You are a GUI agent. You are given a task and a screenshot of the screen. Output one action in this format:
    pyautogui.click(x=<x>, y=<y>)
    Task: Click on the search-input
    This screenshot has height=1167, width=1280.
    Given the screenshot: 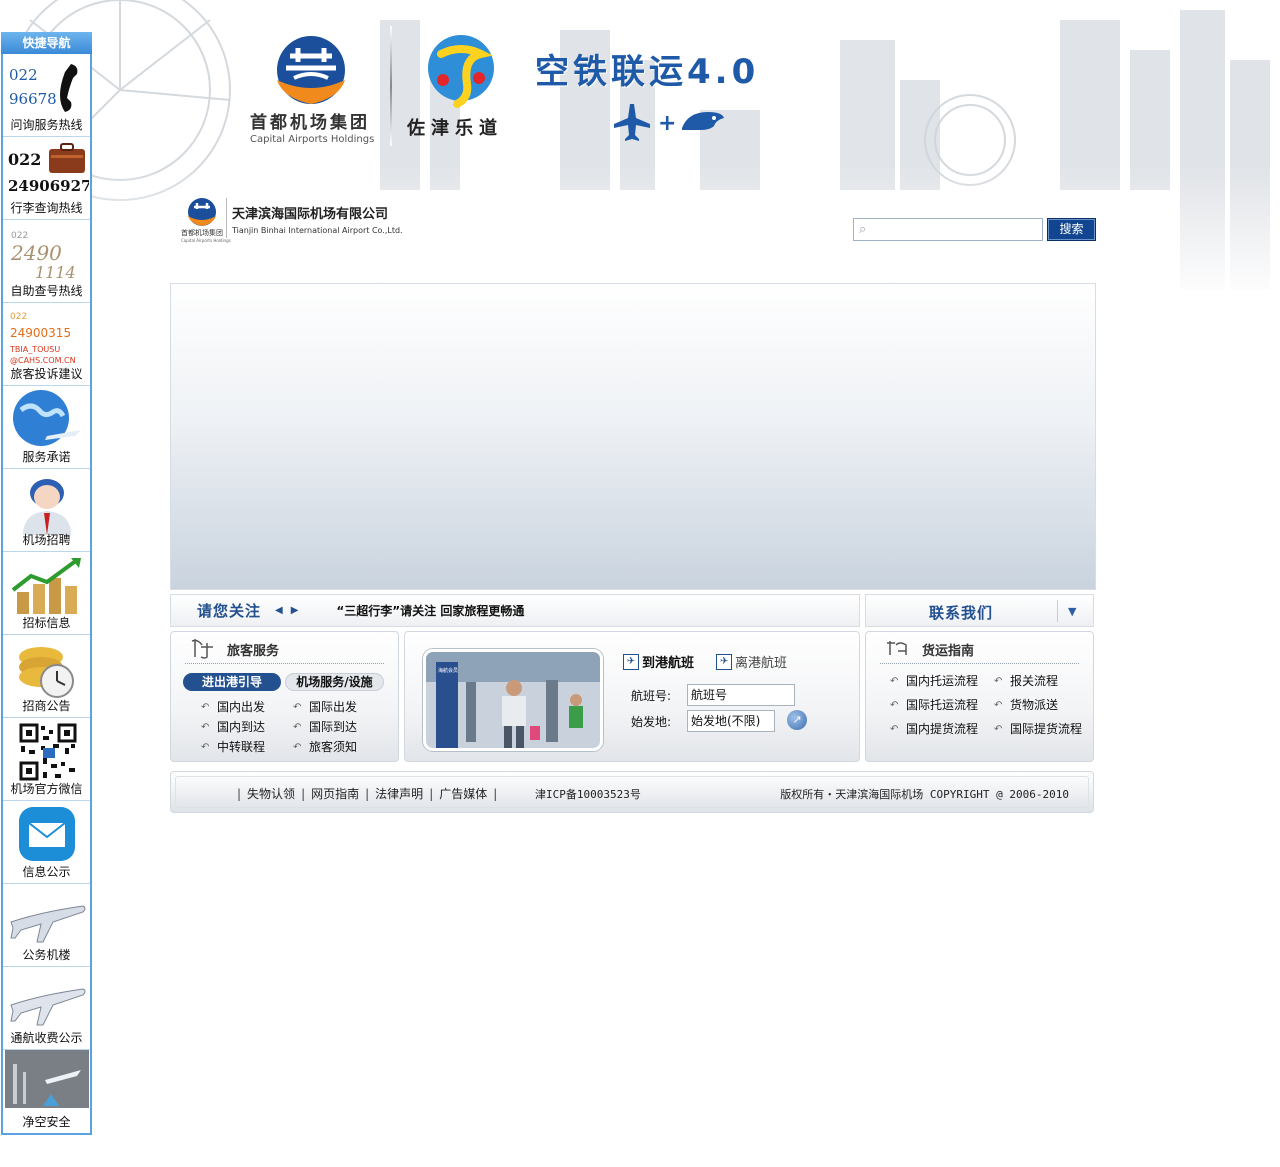 What is the action you would take?
    pyautogui.click(x=950, y=229)
    